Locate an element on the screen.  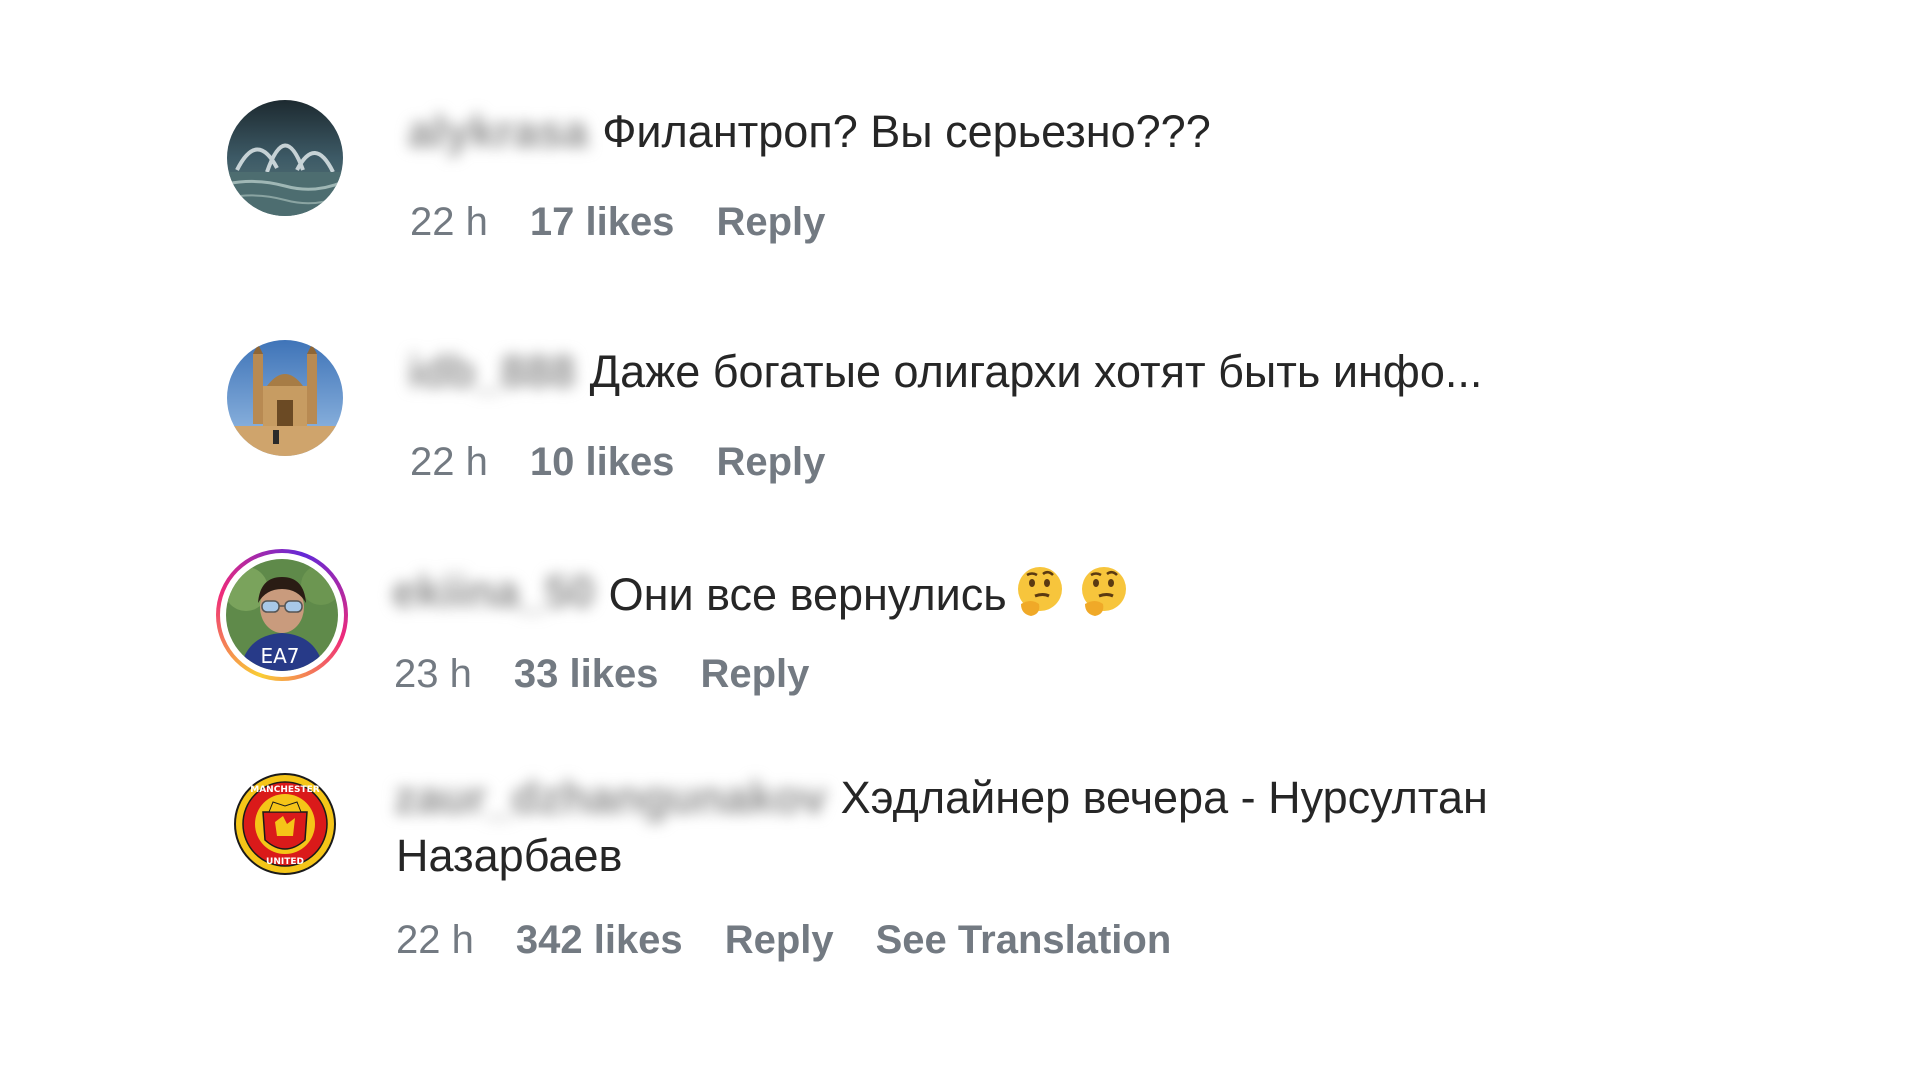
see-translation-button: See Translation is located at coordinates (1024, 940).